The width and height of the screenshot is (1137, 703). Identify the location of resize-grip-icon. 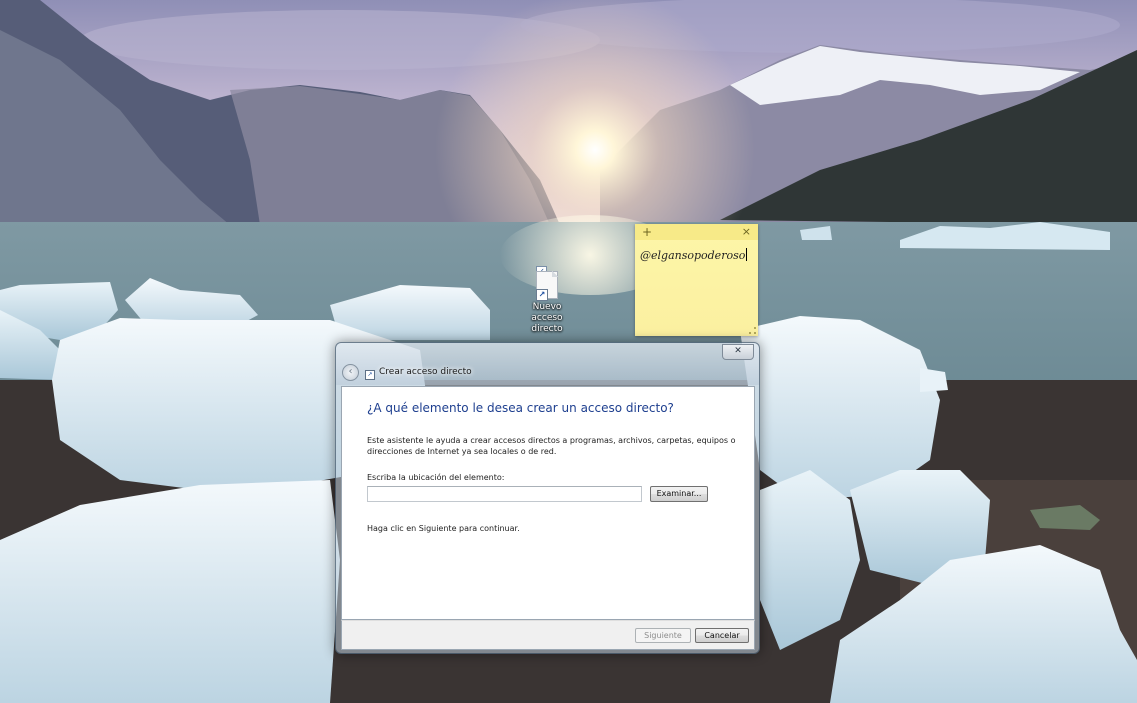
(752, 330).